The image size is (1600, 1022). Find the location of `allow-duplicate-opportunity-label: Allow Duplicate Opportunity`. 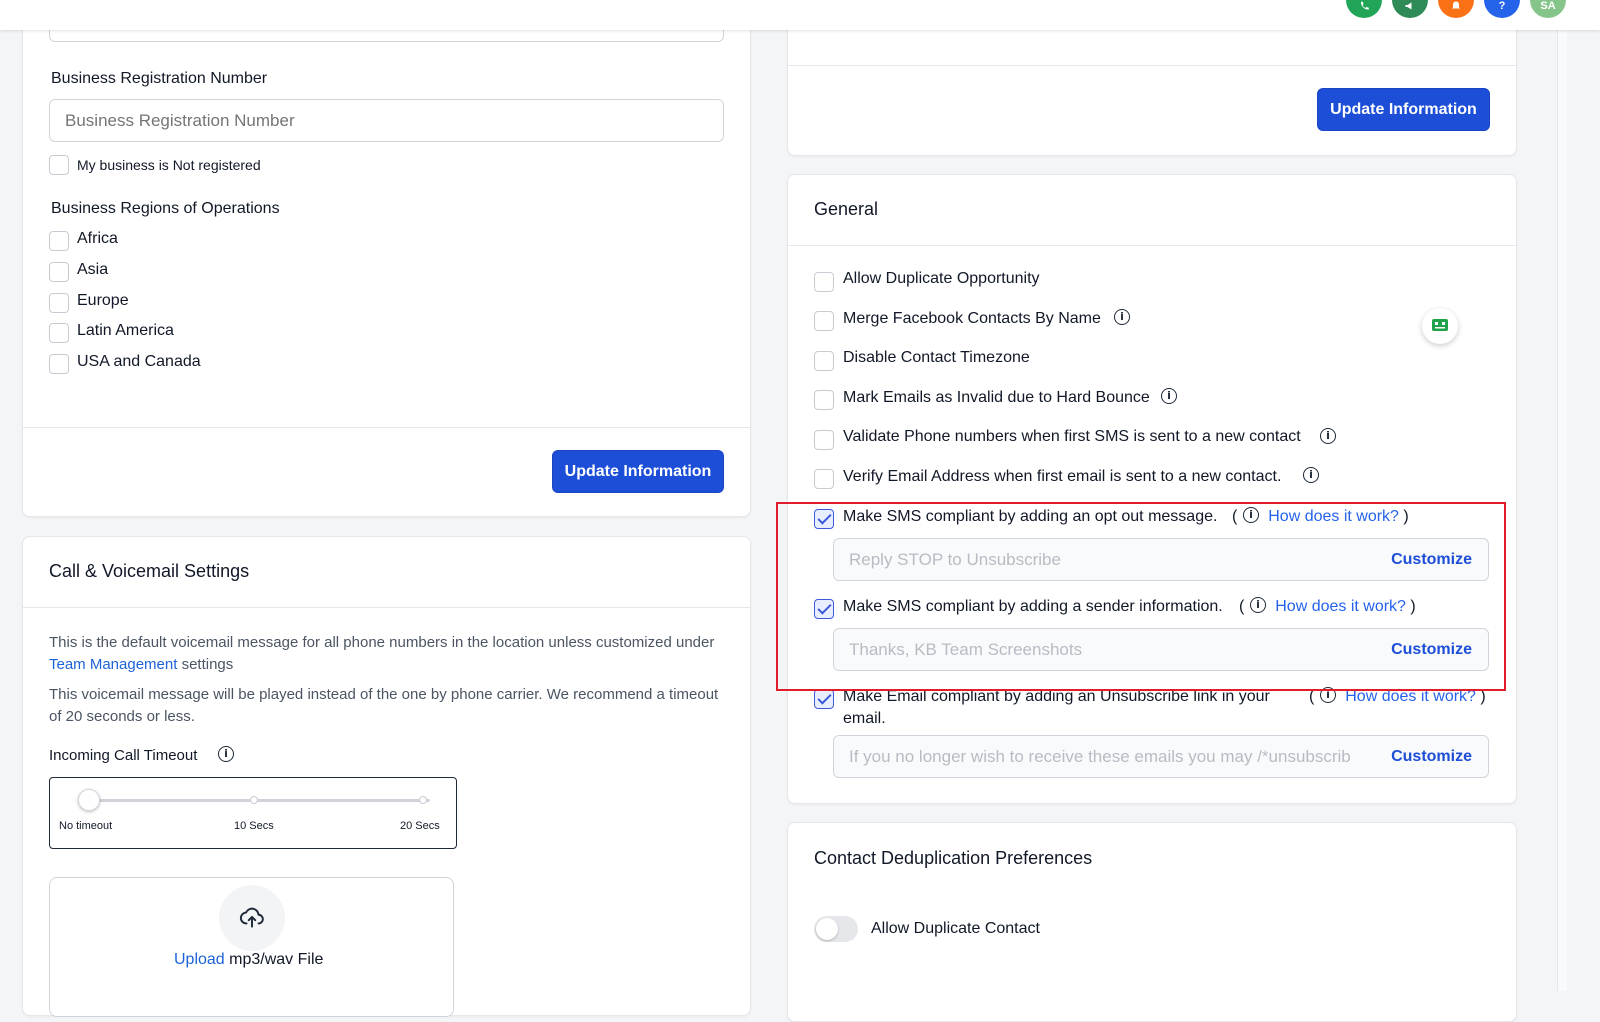

allow-duplicate-opportunity-label: Allow Duplicate Opportunity is located at coordinates (941, 278).